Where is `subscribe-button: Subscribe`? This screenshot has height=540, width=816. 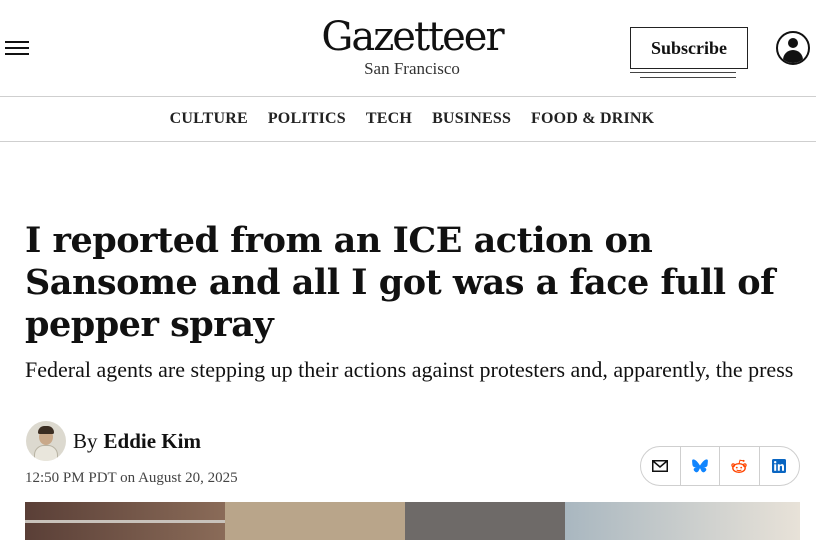
subscribe-button: Subscribe is located at coordinates (689, 48).